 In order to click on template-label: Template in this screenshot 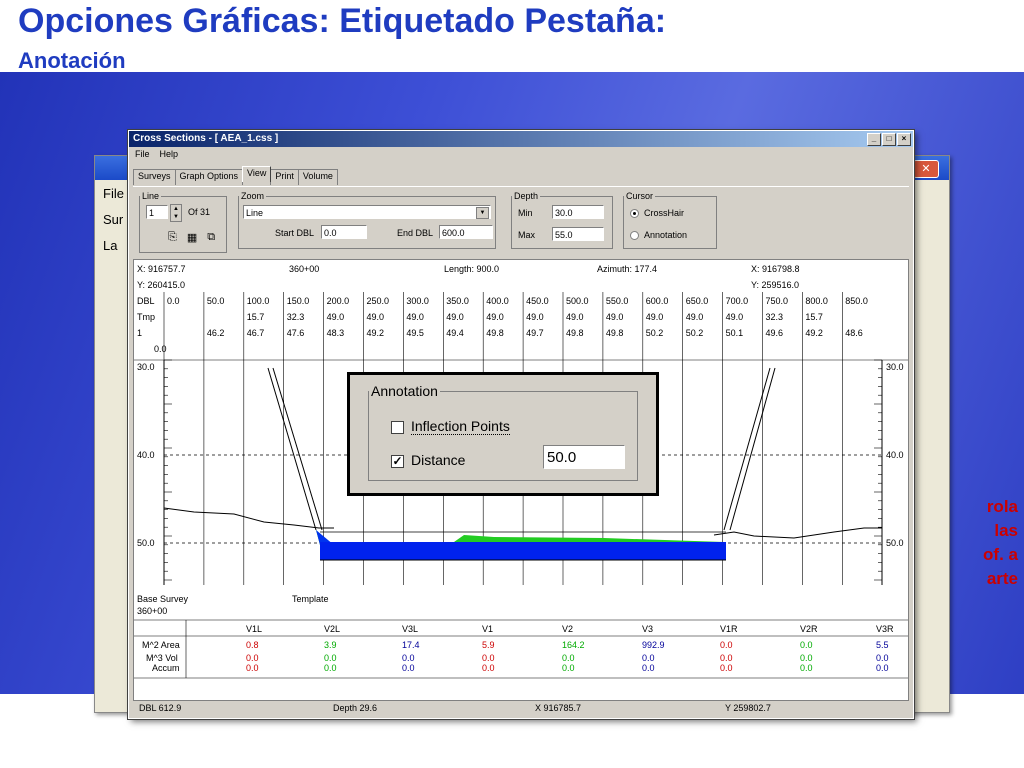, I will do `click(310, 599)`.